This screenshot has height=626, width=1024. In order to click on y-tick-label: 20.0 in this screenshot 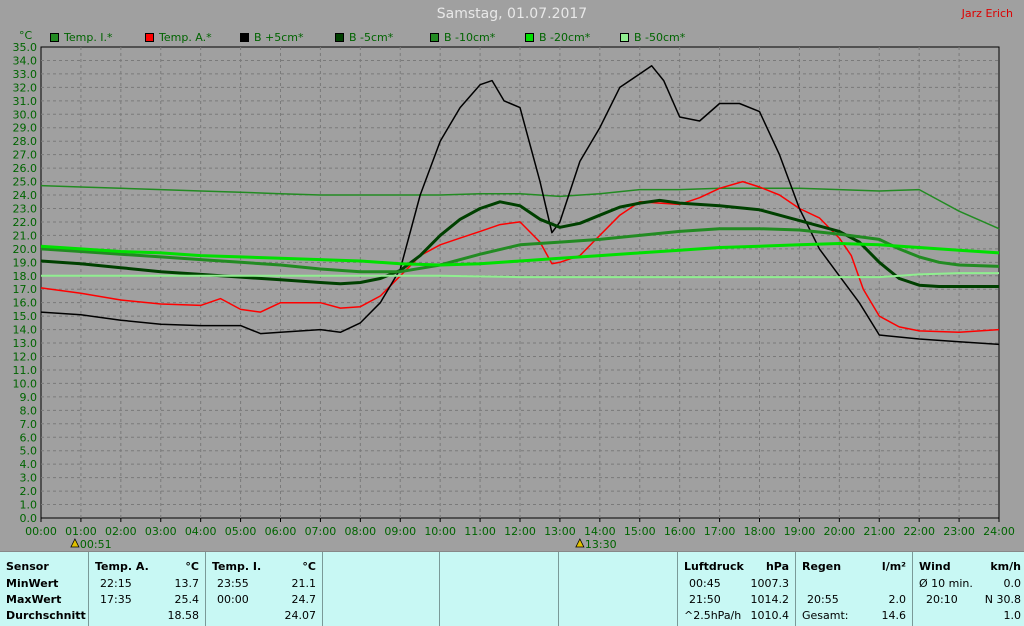, I will do `click(25, 249)`.